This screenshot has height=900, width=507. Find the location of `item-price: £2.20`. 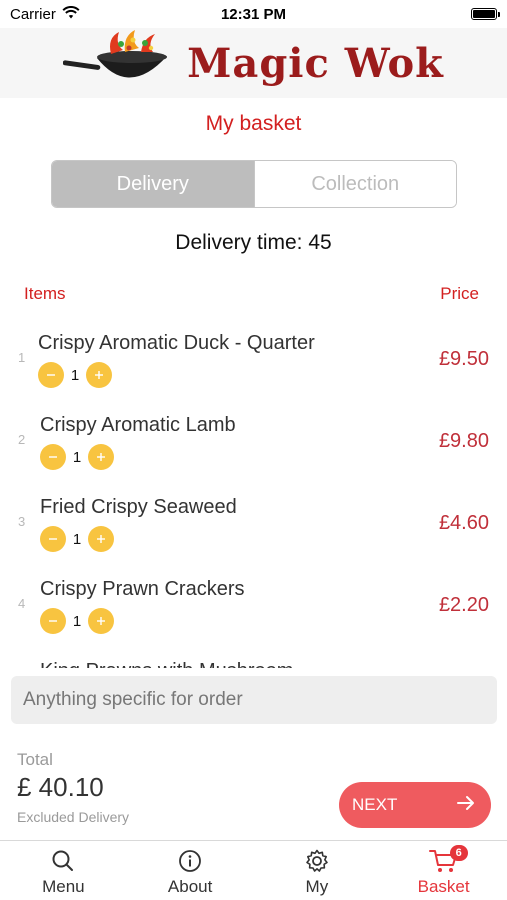

item-price: £2.20 is located at coordinates (463, 605).